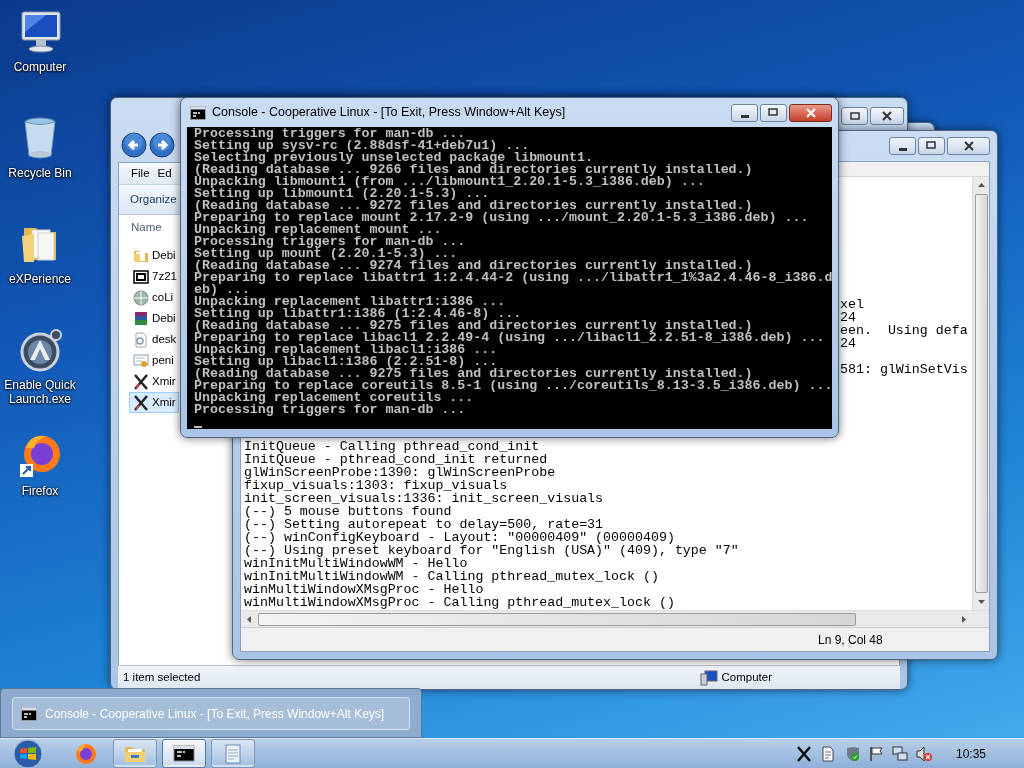  I want to click on status-text: 1 item selected, so click(161, 677).